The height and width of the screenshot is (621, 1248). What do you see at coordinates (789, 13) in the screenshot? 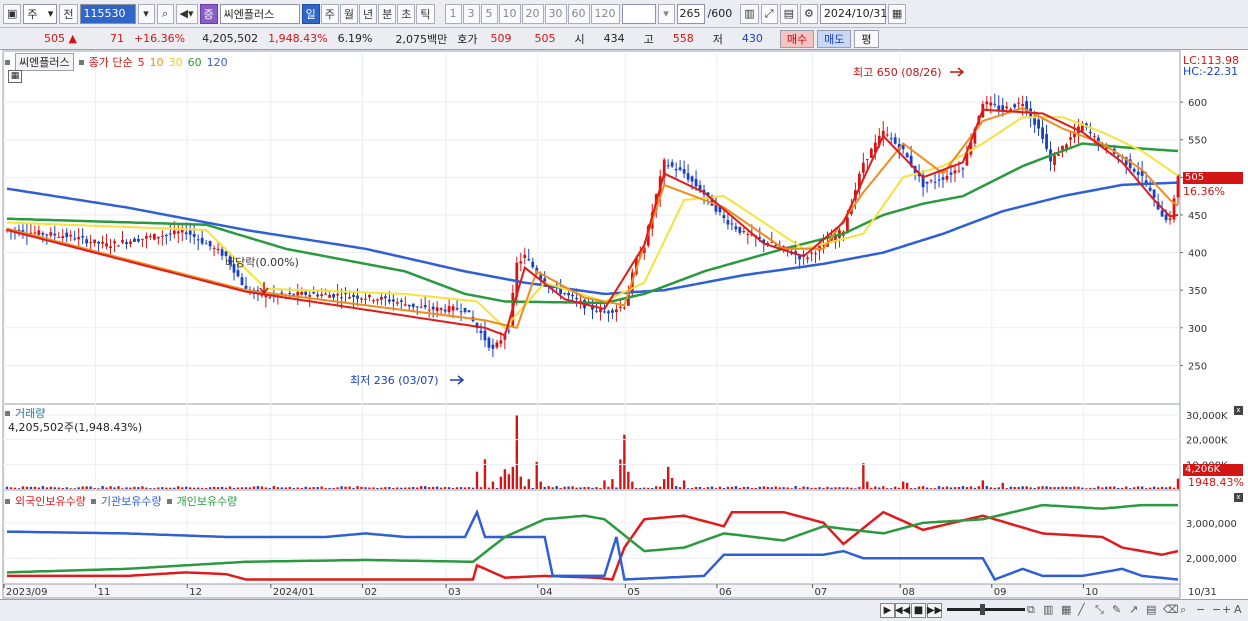
I see `save-icon: ▤` at bounding box center [789, 13].